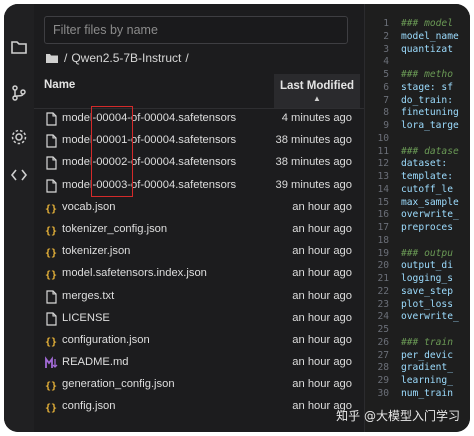  Describe the element at coordinates (386, 113) in the screenshot. I see `line-number: 8` at that location.